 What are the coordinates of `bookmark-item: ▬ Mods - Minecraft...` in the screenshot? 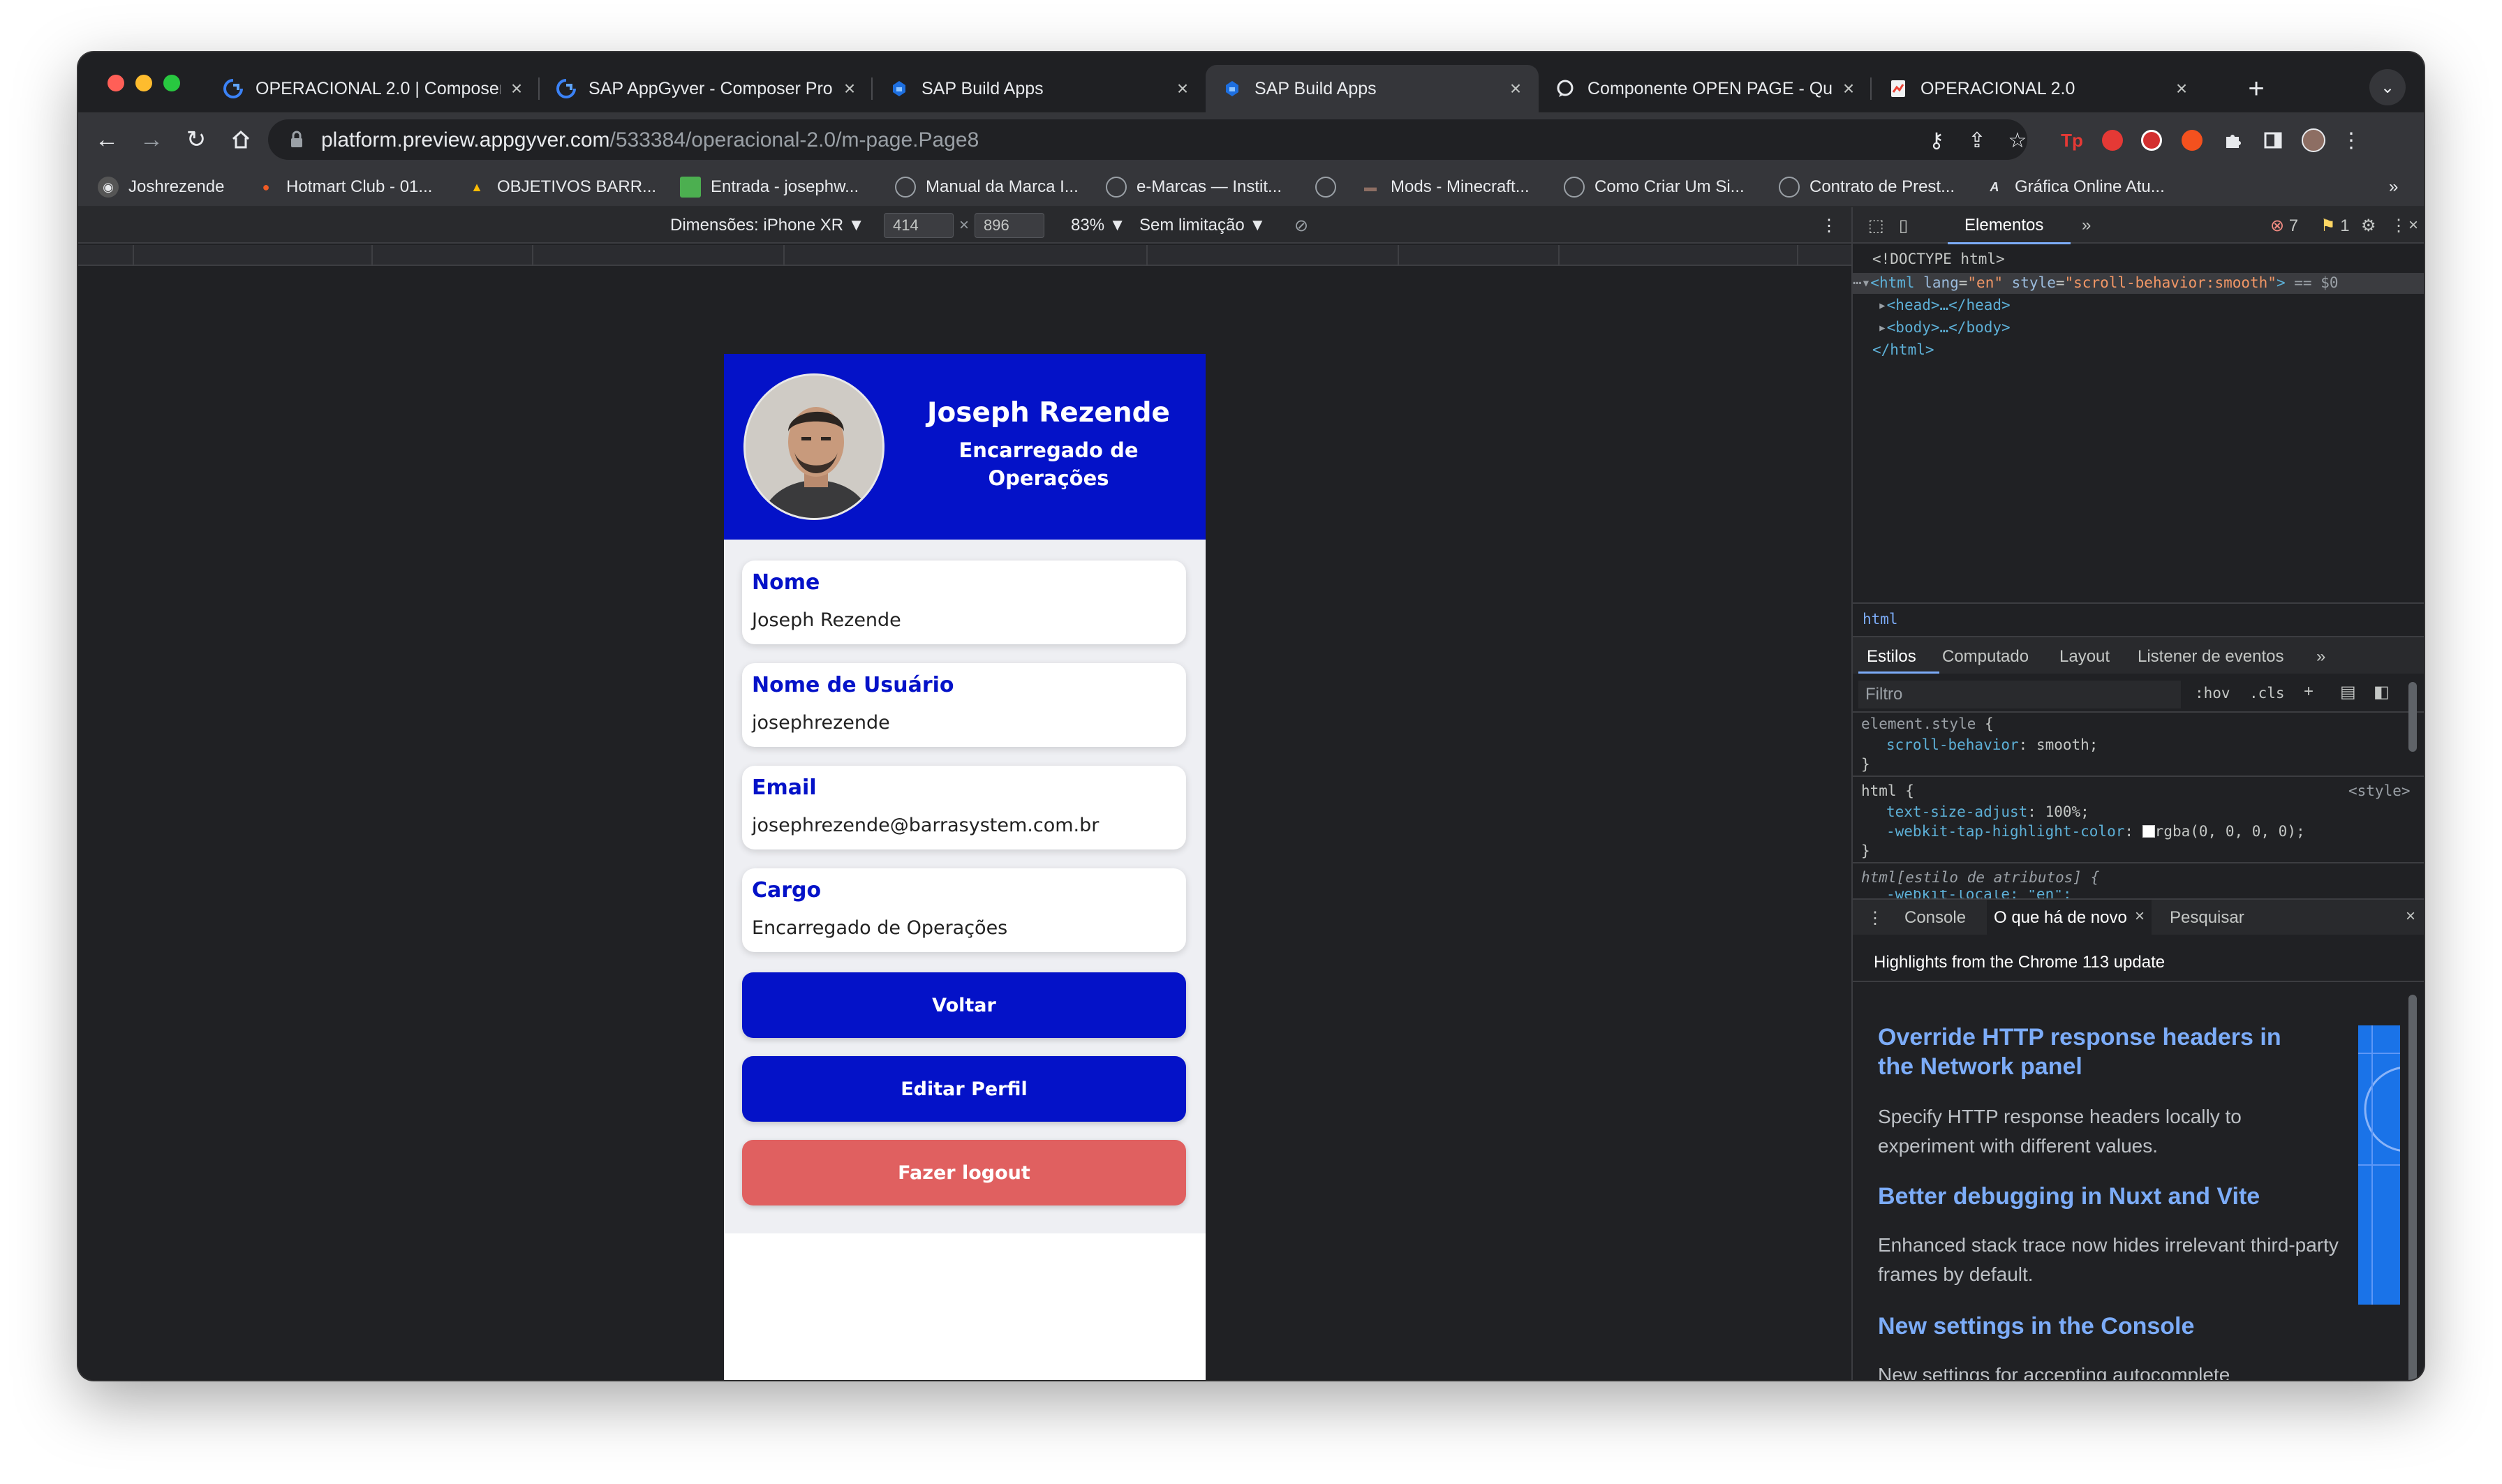 It's located at (1445, 187).